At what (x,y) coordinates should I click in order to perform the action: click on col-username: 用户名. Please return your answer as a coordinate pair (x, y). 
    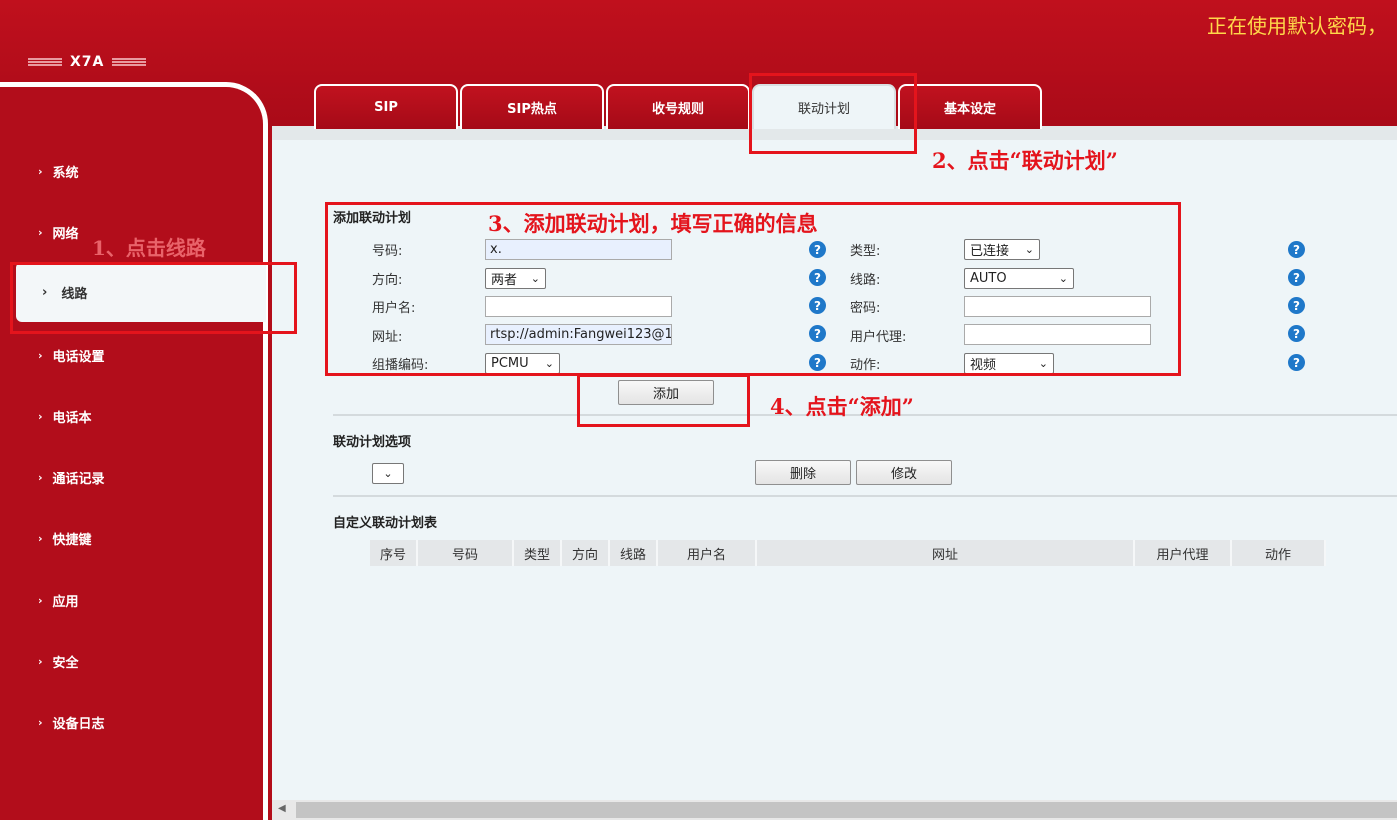
    Looking at the image, I should click on (707, 553).